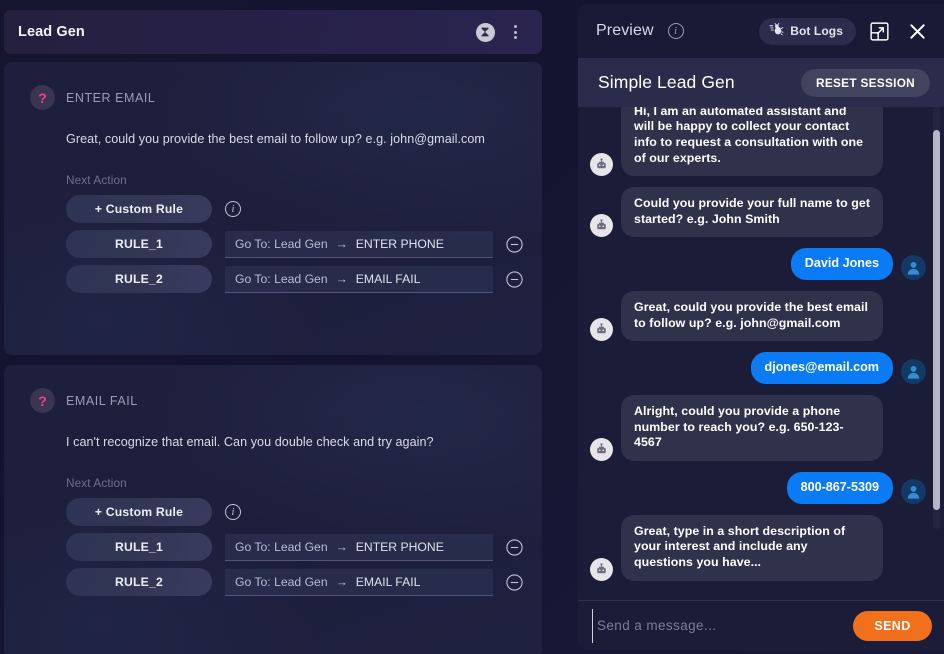  Describe the element at coordinates (625, 30) in the screenshot. I see `preview-title: Preview` at that location.